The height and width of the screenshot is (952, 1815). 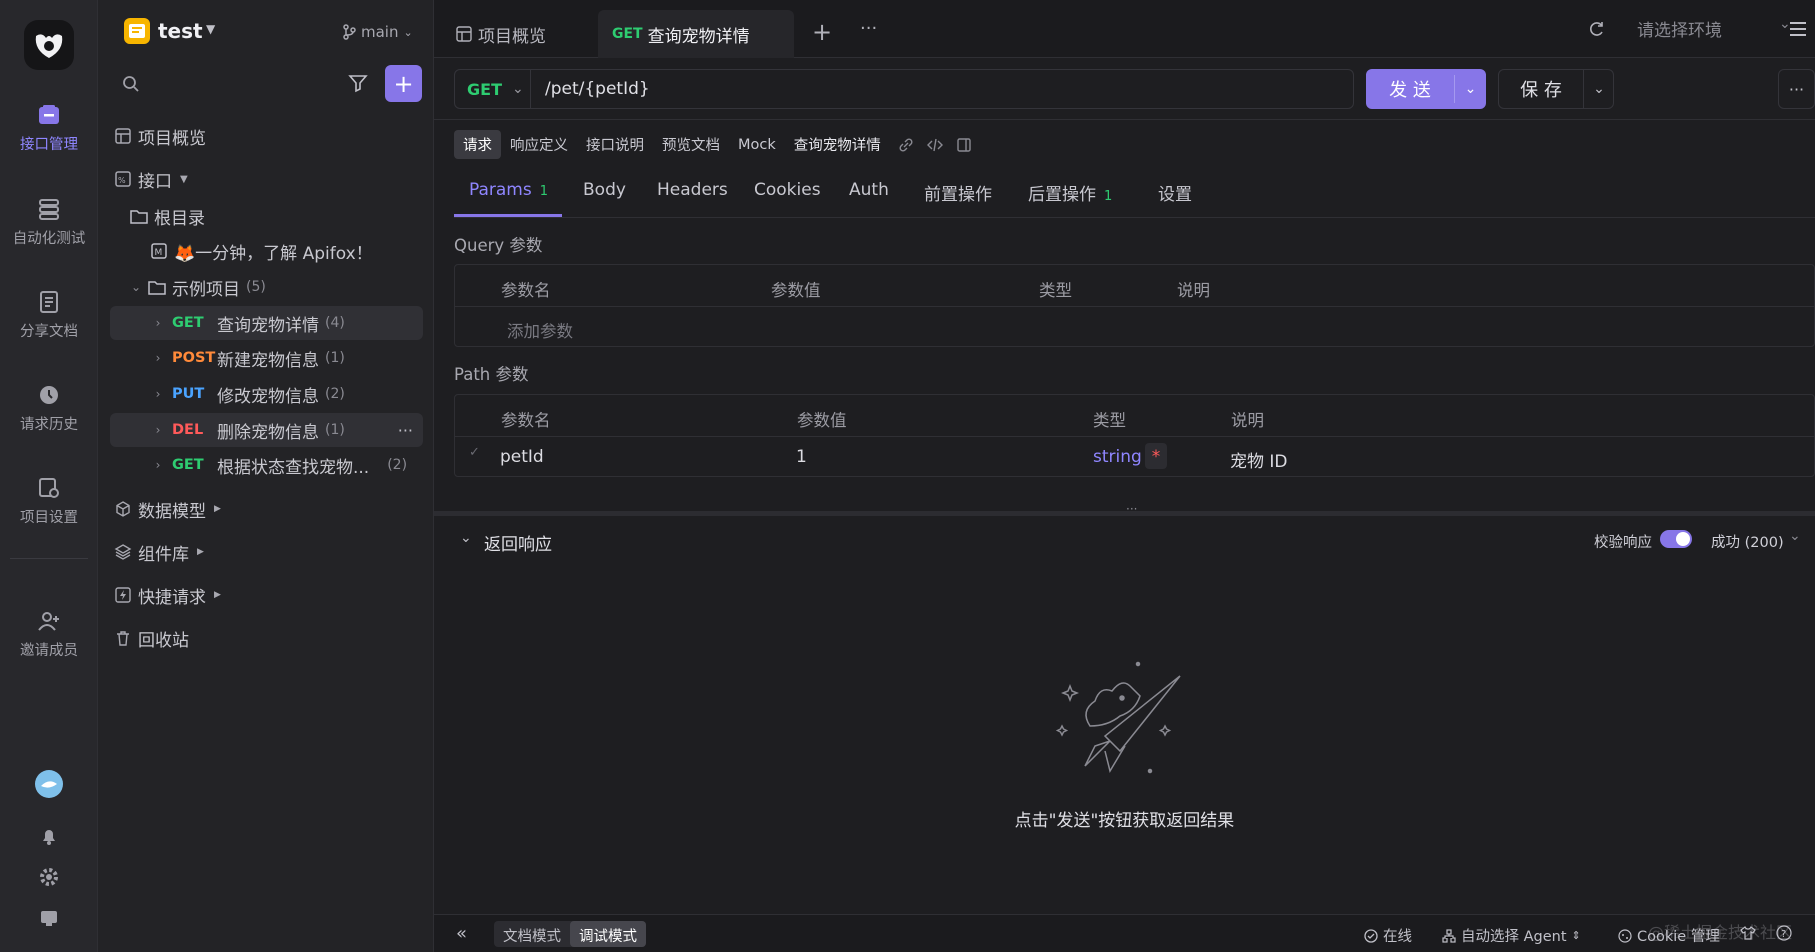 I want to click on rail-project-settings: 项目设置, so click(x=49, y=501).